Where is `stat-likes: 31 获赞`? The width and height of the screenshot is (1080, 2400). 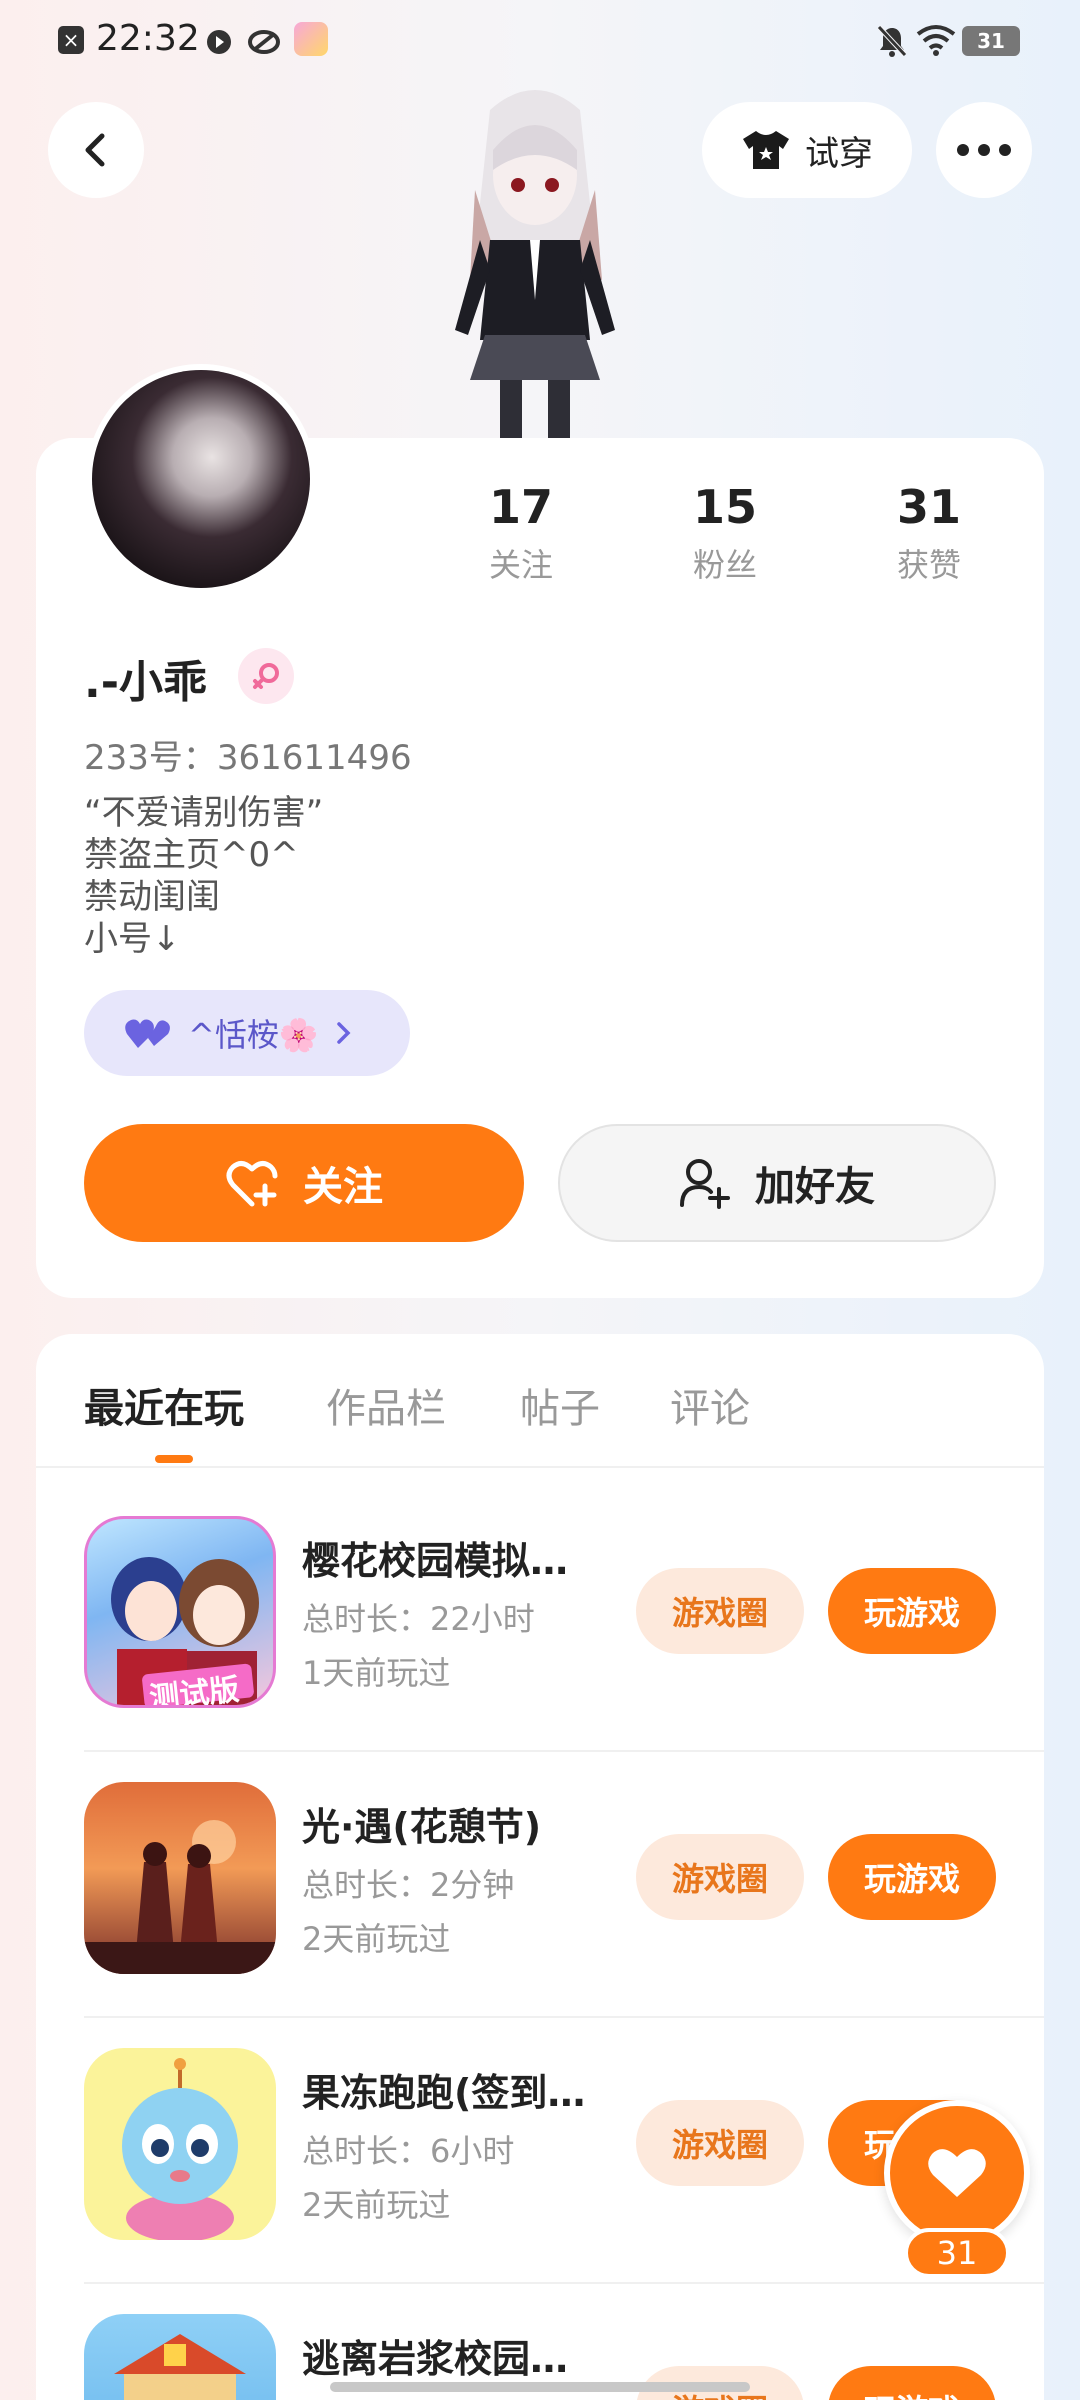 stat-likes: 31 获赞 is located at coordinates (929, 533).